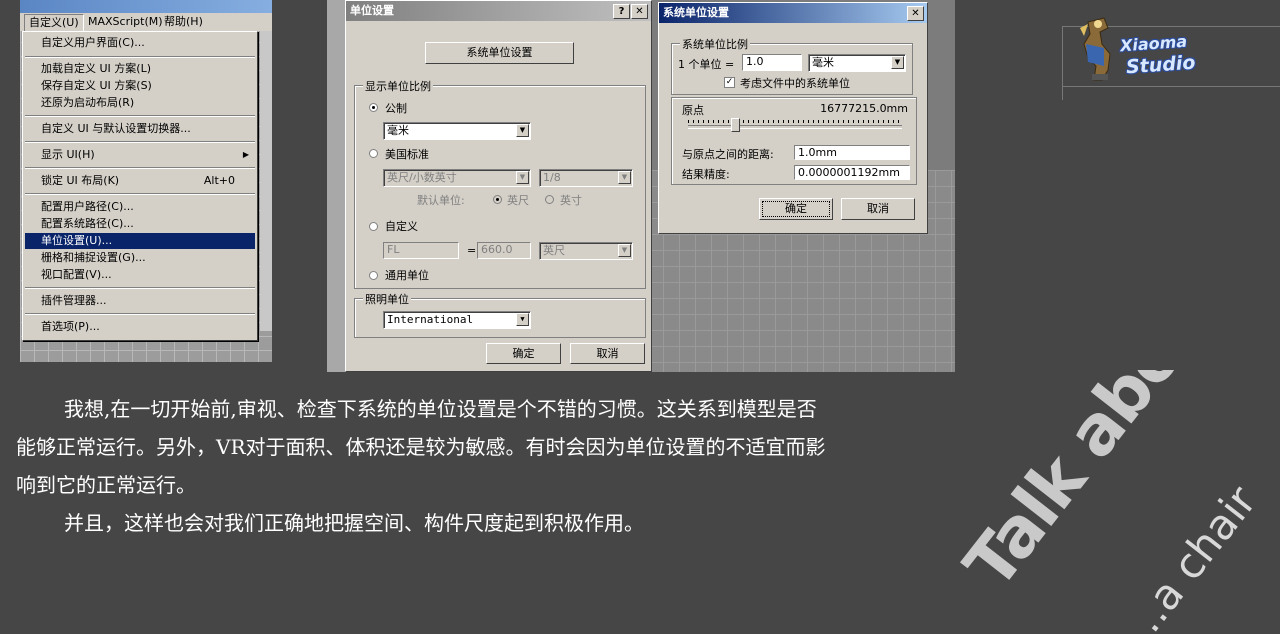 This screenshot has height=634, width=1280. What do you see at coordinates (407, 275) in the screenshot?
I see `generic-units-label: 通用单位` at bounding box center [407, 275].